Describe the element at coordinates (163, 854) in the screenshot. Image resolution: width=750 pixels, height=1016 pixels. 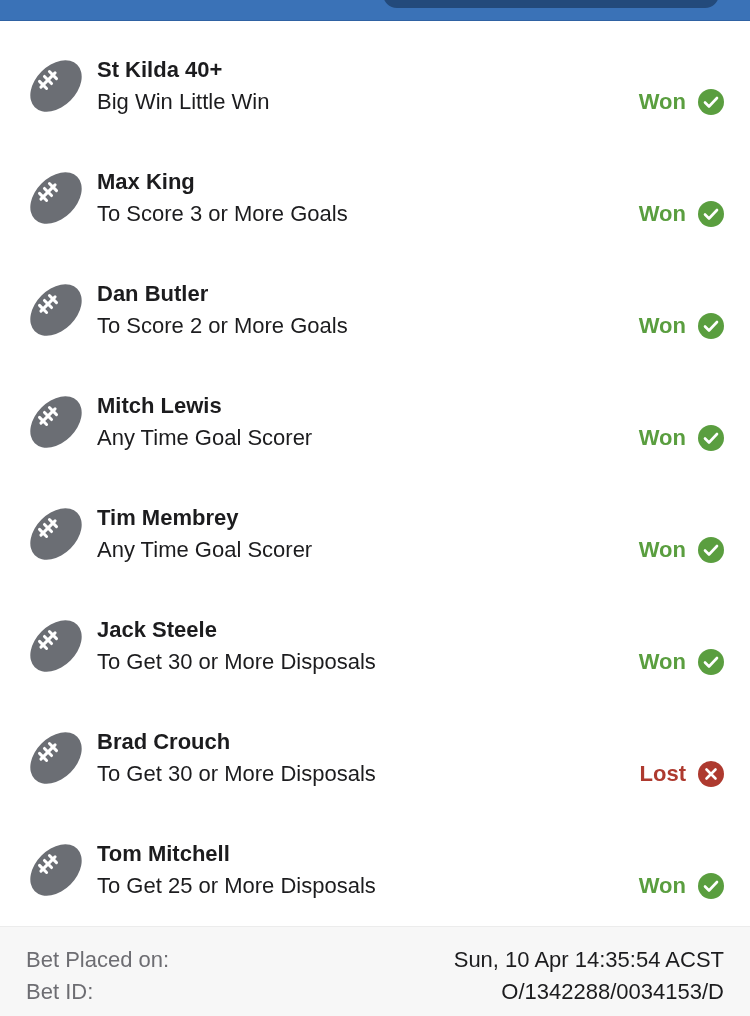
I see `selection-name: Tom Mitchell` at that location.